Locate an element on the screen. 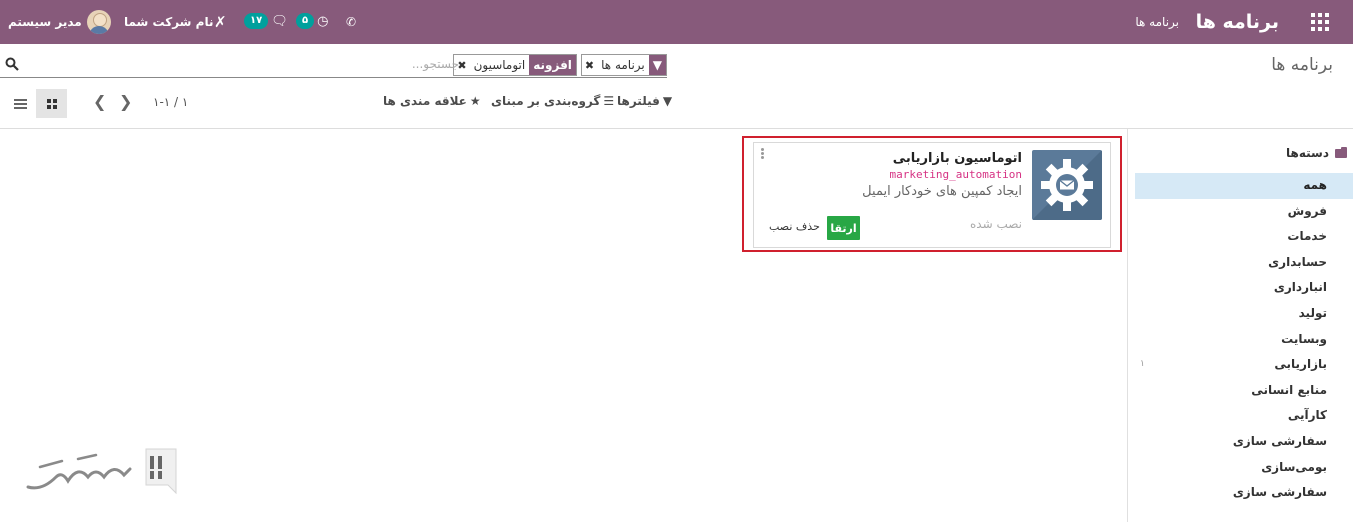 Image resolution: width=1353 pixels, height=522 pixels. sidebar-title: دسته‌ها is located at coordinates (1316, 153).